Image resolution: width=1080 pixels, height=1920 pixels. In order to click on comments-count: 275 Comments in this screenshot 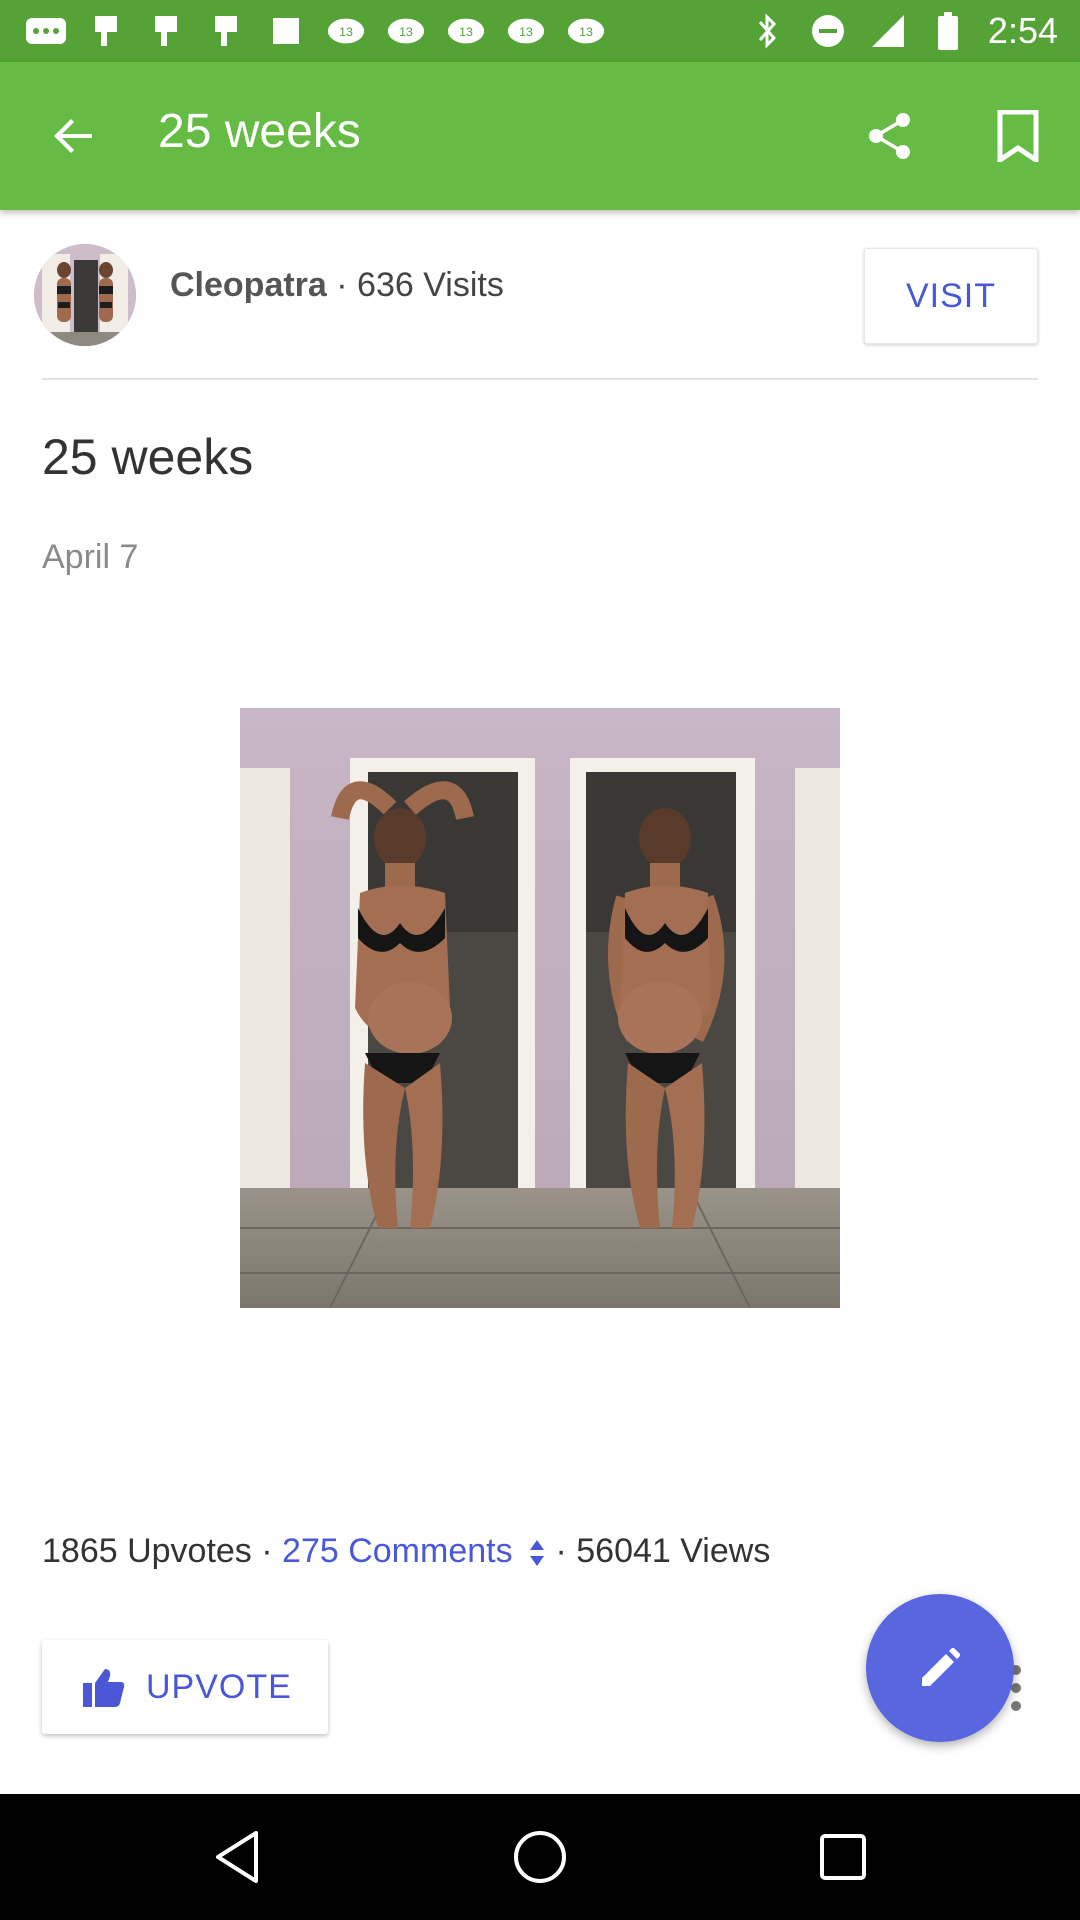, I will do `click(397, 1551)`.